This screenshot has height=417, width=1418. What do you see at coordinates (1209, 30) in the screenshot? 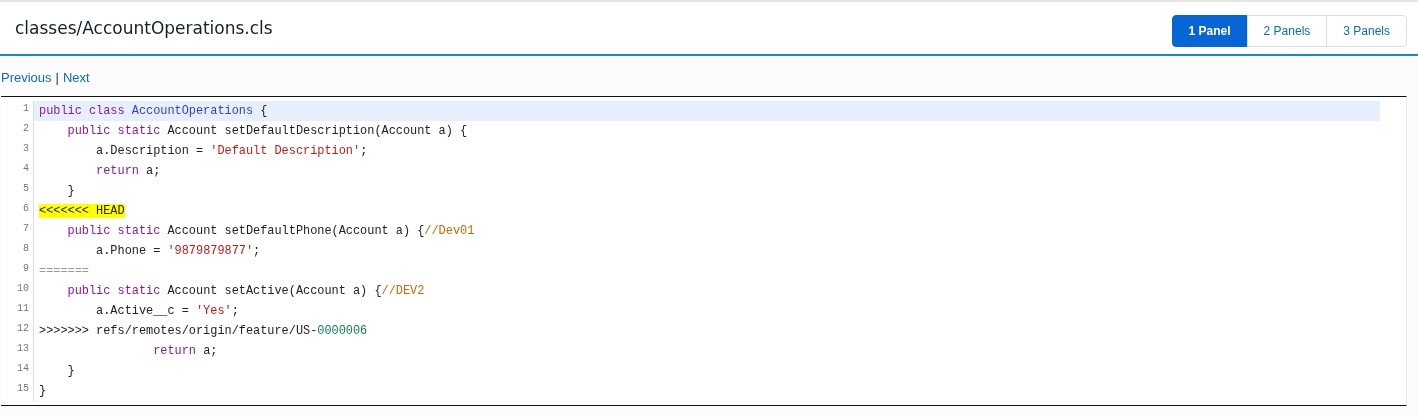
I see `panel-layout-button: 1 Panel` at bounding box center [1209, 30].